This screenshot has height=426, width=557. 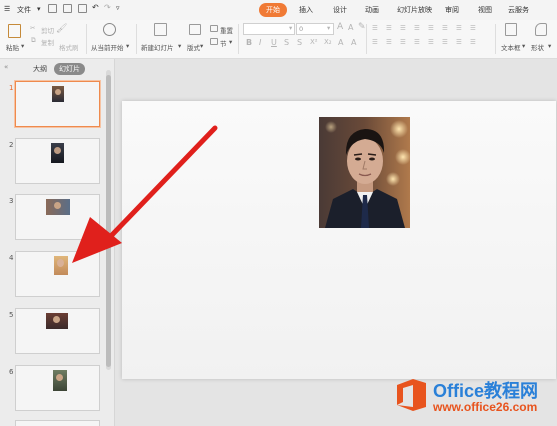 I want to click on section-icon, so click(x=214, y=41).